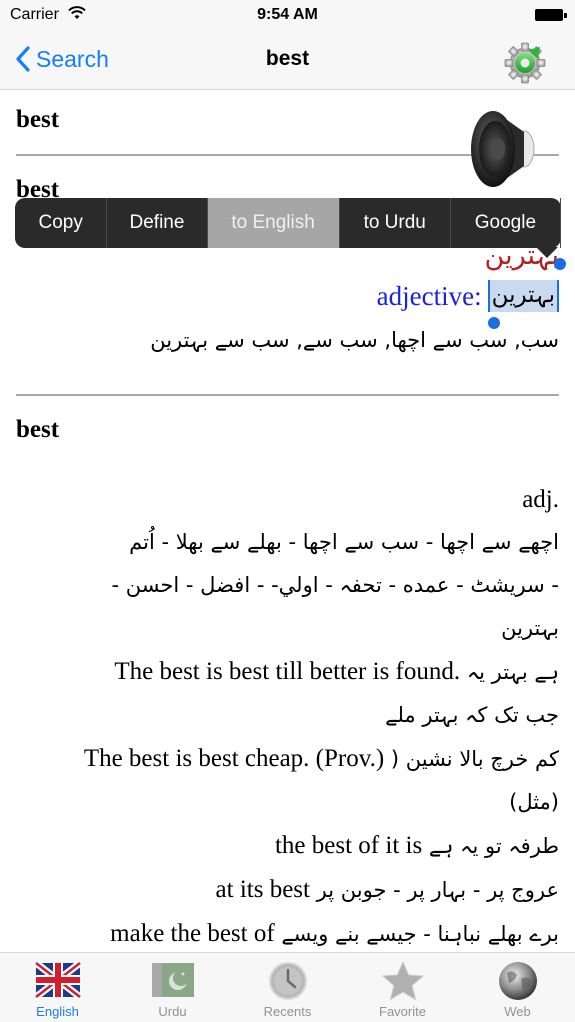 The width and height of the screenshot is (575, 1022). I want to click on example-line: the best of it is طرفہ تو یہ ہے, so click(287, 846).